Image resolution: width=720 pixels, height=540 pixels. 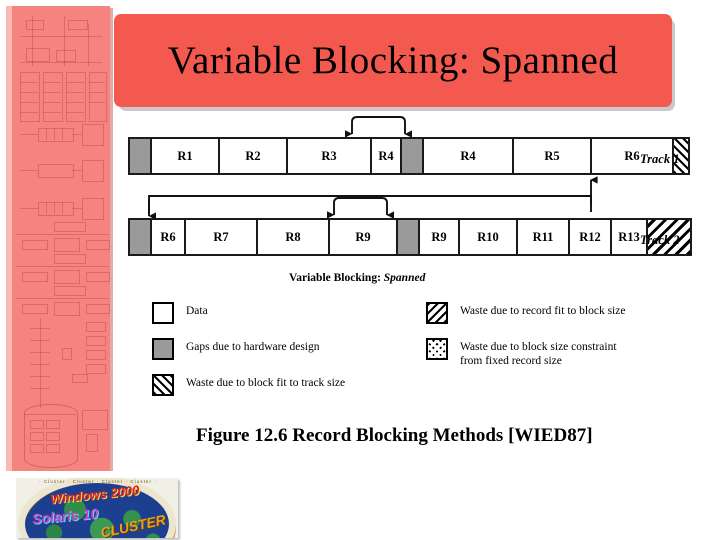 I want to click on legend-item-track-waste: Waste due to block fit to track size, so click(x=248, y=385).